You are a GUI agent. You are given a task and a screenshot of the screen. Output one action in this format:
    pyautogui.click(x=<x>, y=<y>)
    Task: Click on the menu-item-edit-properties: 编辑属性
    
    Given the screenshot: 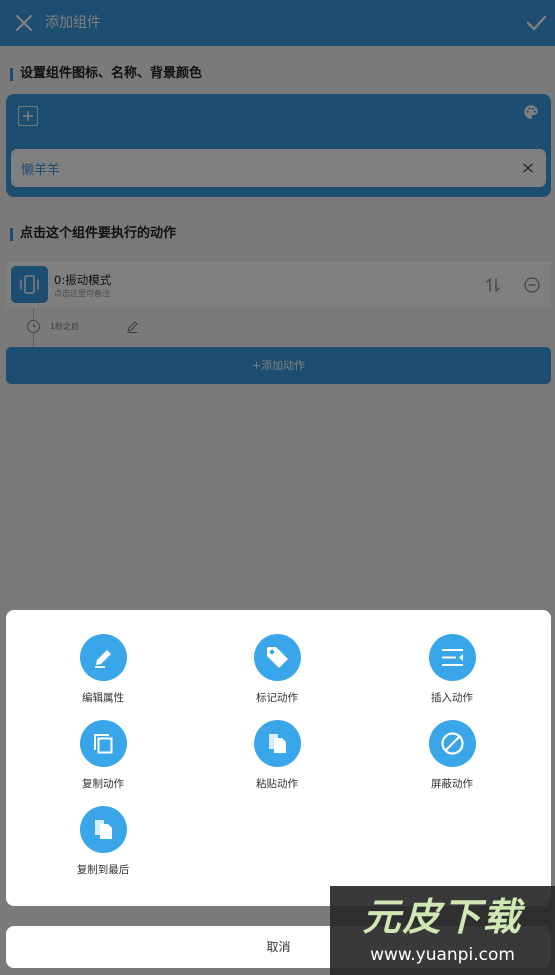 What is the action you would take?
    pyautogui.click(x=103, y=674)
    